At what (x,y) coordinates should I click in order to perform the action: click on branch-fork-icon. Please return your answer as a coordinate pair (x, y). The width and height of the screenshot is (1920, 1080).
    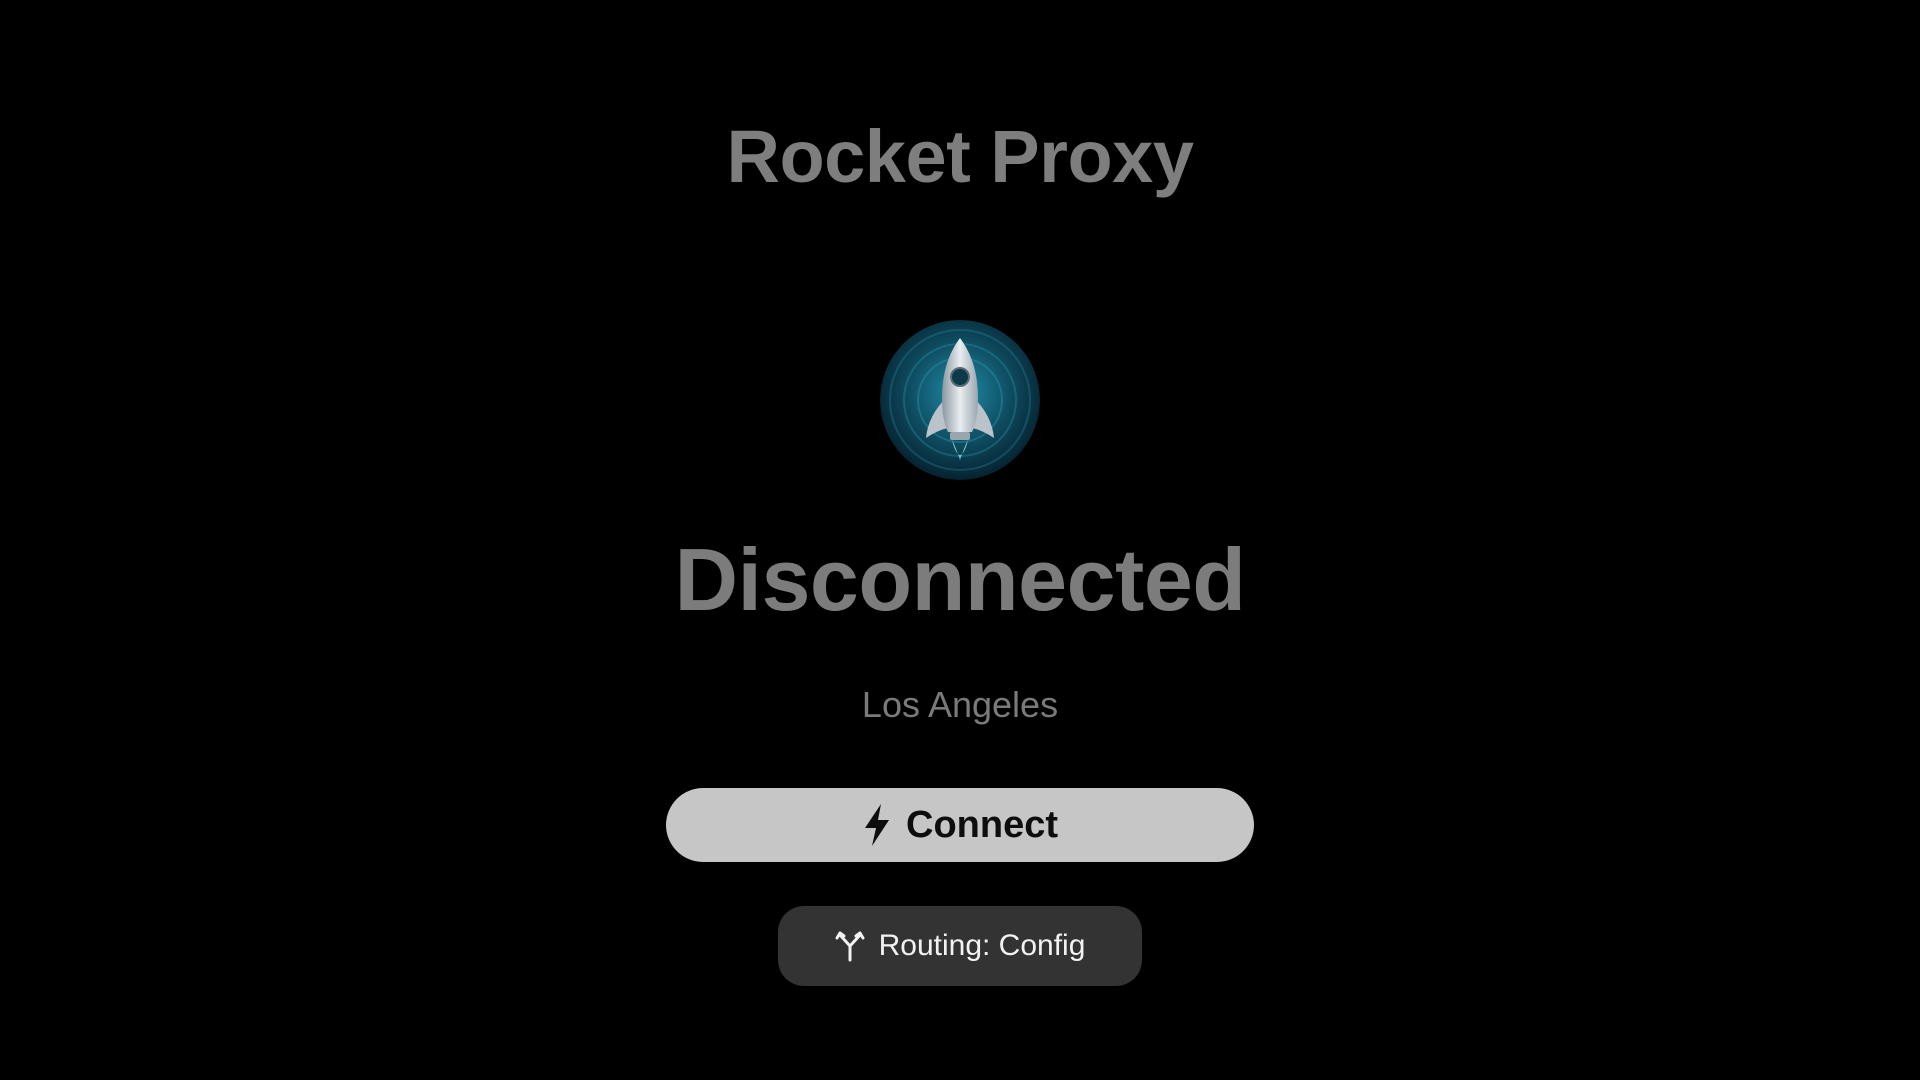
    Looking at the image, I should click on (850, 946).